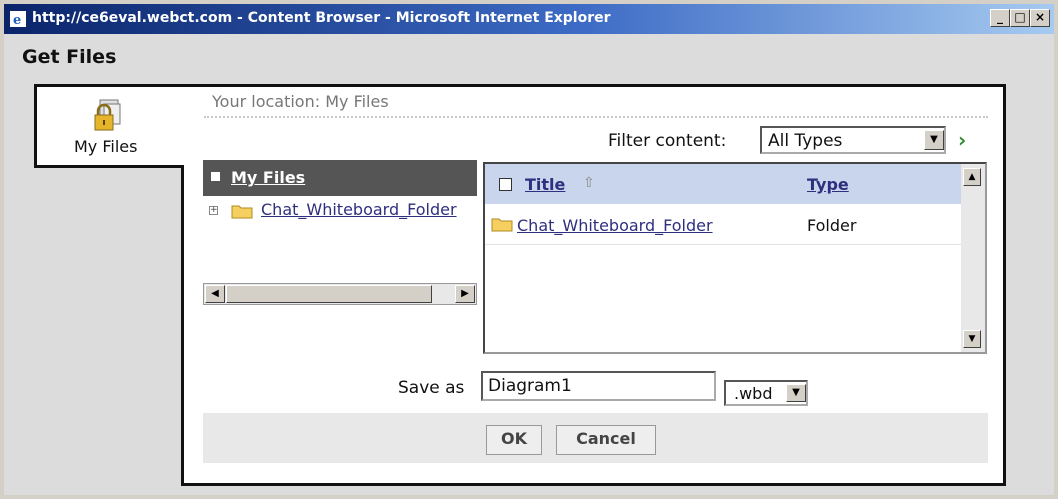 The height and width of the screenshot is (499, 1058). What do you see at coordinates (268, 177) in the screenshot?
I see `tree-root-label: My Files` at bounding box center [268, 177].